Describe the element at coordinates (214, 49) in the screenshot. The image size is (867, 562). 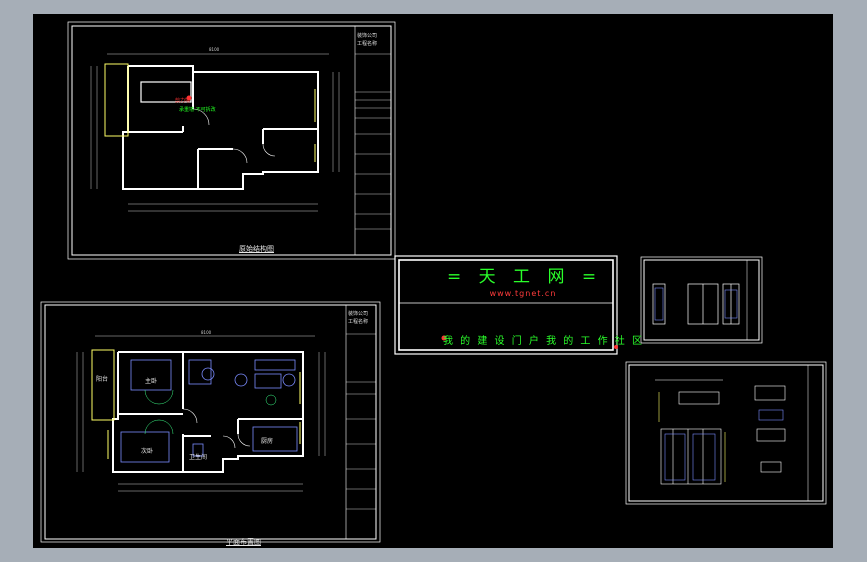
I see `top-total-dim: 8100` at that location.